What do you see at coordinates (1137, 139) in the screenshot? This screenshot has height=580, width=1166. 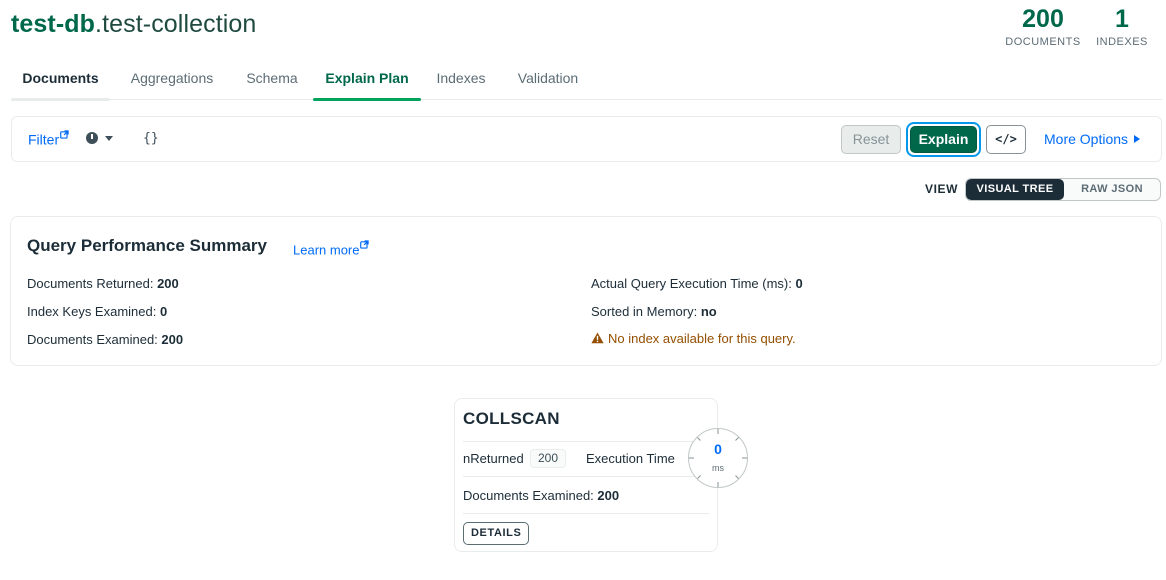 I see `caret-right-icon` at bounding box center [1137, 139].